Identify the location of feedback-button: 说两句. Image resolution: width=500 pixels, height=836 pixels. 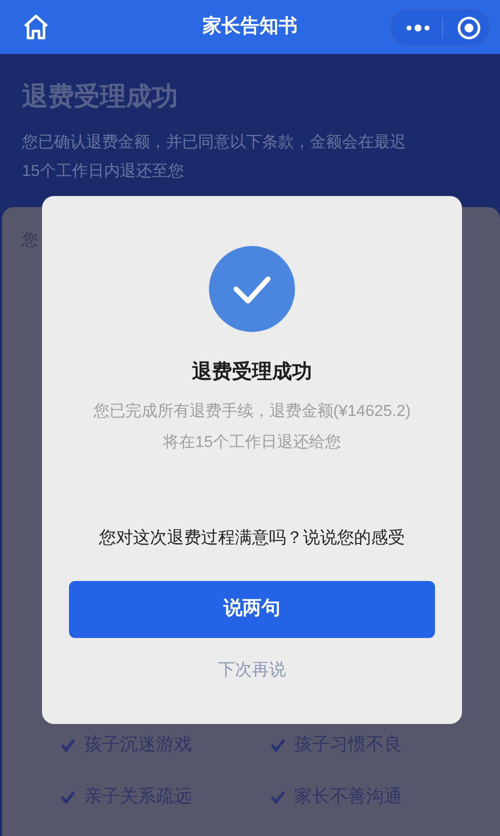
(252, 609).